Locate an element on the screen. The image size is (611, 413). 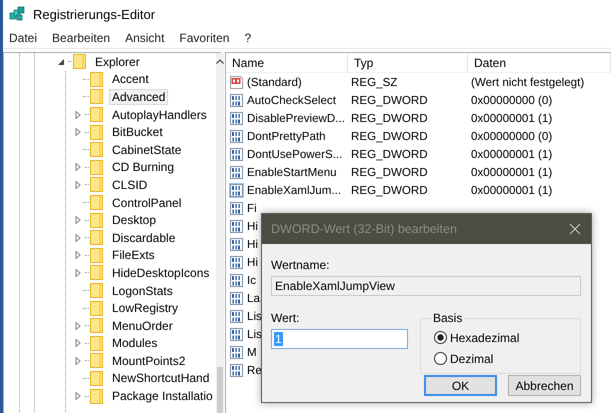
tree-node: Advanced is located at coordinates (138, 96).